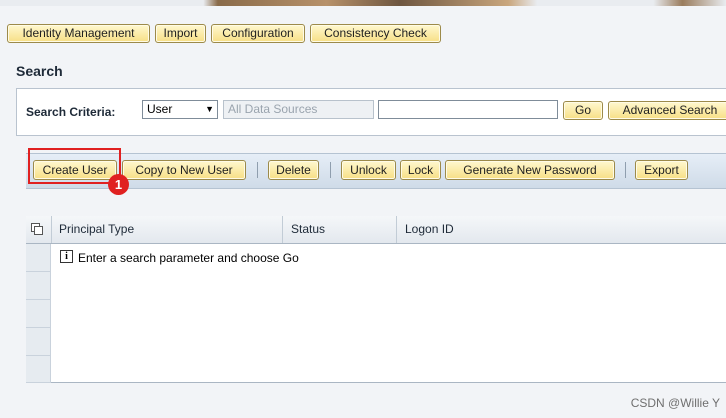 The width and height of the screenshot is (726, 418). What do you see at coordinates (71, 112) in the screenshot?
I see `search-criteria-label: Search Criteria:` at bounding box center [71, 112].